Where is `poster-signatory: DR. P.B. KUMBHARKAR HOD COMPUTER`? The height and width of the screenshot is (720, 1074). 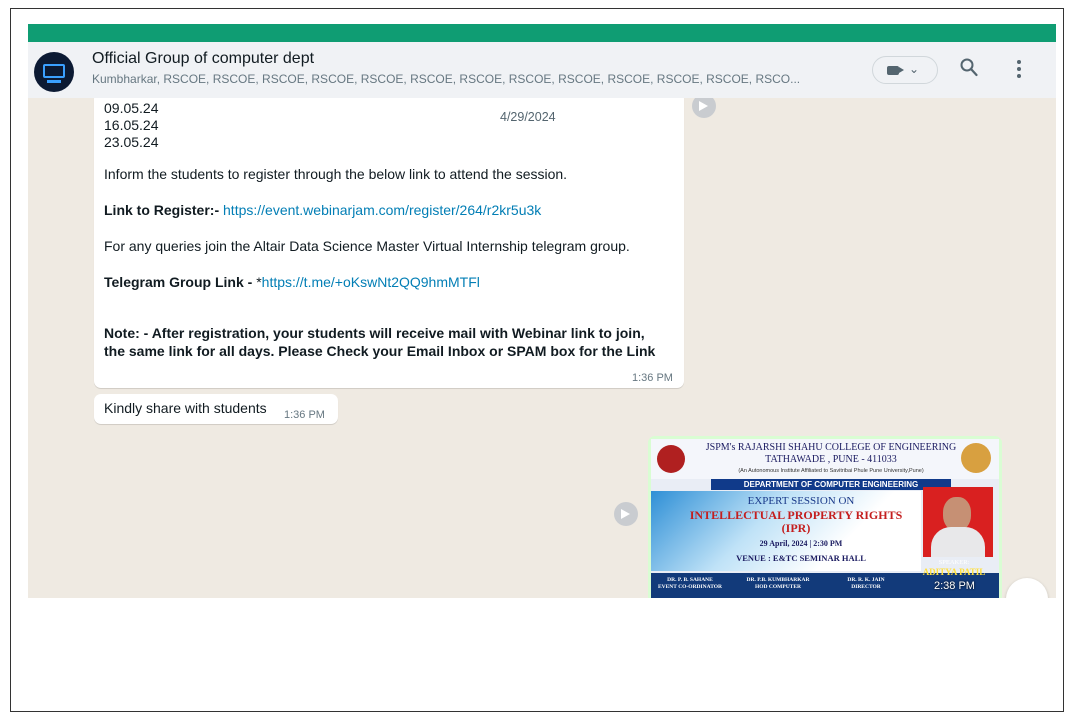 poster-signatory: DR. P.B. KUMBHARKAR HOD COMPUTER is located at coordinates (778, 583).